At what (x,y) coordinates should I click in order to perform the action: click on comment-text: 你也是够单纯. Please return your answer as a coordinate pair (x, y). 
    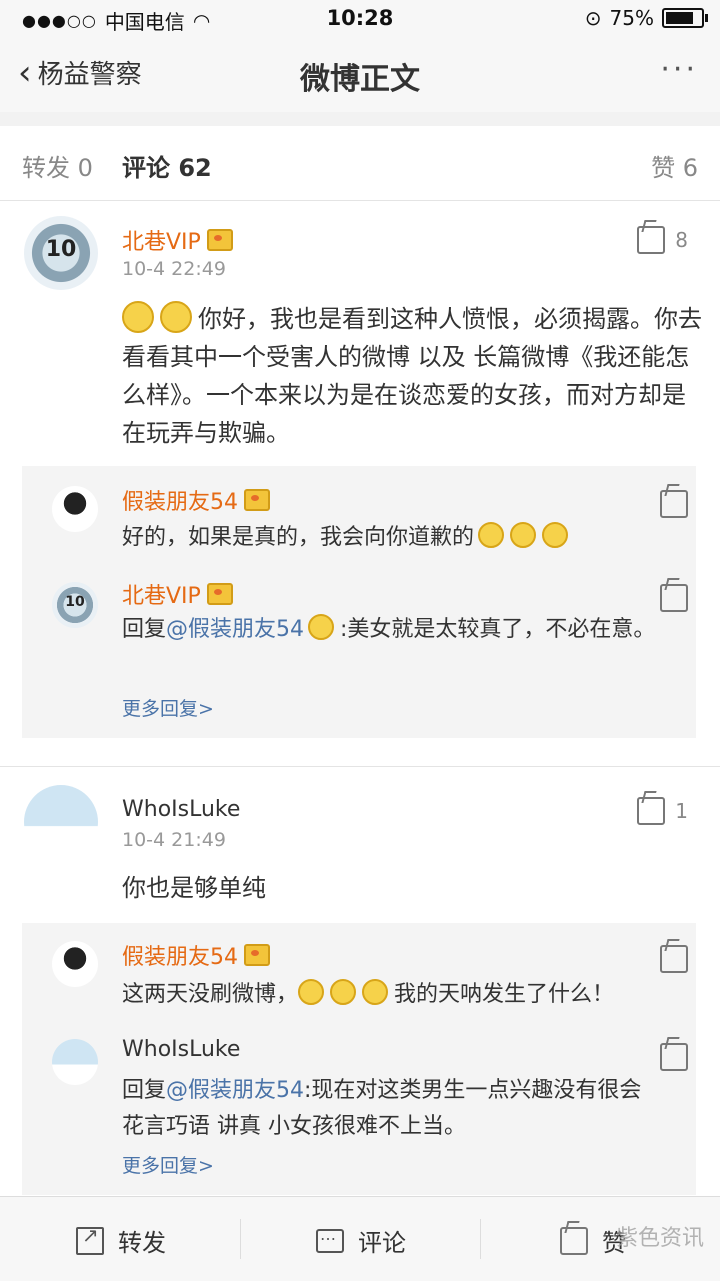
    Looking at the image, I should click on (194, 888).